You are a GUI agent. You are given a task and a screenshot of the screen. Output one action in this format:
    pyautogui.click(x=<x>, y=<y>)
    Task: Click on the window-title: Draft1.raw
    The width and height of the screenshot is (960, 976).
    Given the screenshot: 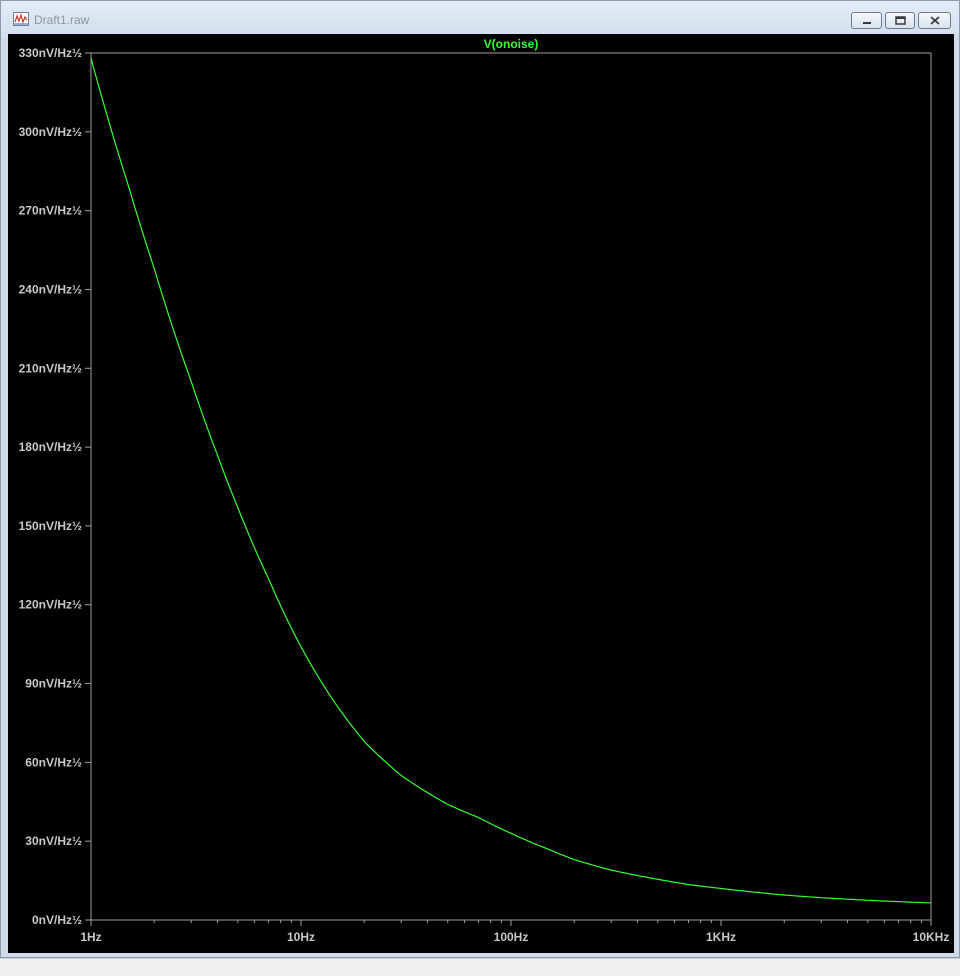 What is the action you would take?
    pyautogui.click(x=62, y=20)
    